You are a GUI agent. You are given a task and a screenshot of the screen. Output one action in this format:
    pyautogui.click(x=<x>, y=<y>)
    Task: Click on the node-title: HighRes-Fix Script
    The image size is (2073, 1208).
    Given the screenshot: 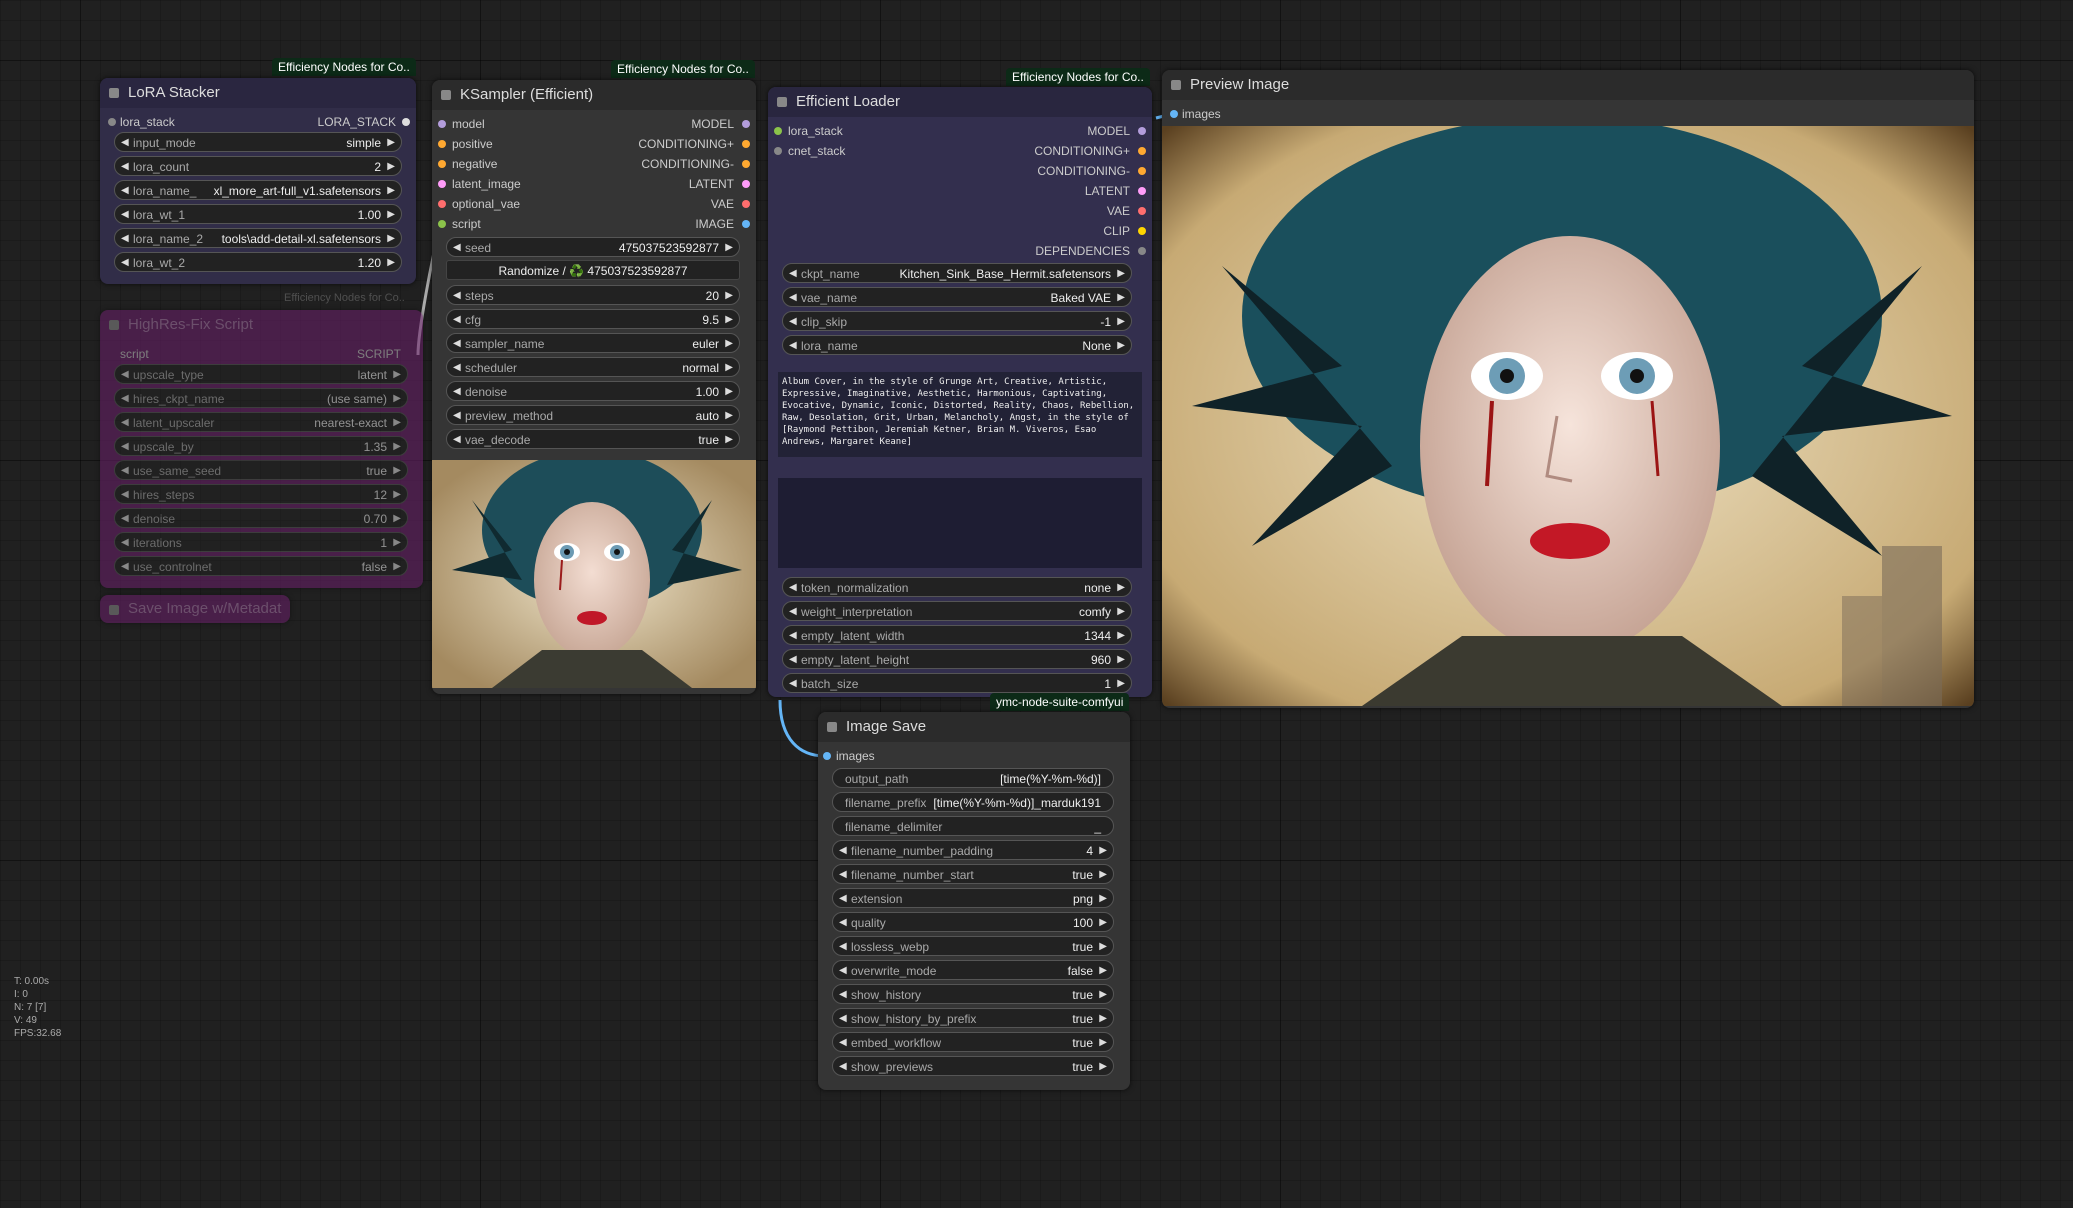 What is the action you would take?
    pyautogui.click(x=261, y=325)
    